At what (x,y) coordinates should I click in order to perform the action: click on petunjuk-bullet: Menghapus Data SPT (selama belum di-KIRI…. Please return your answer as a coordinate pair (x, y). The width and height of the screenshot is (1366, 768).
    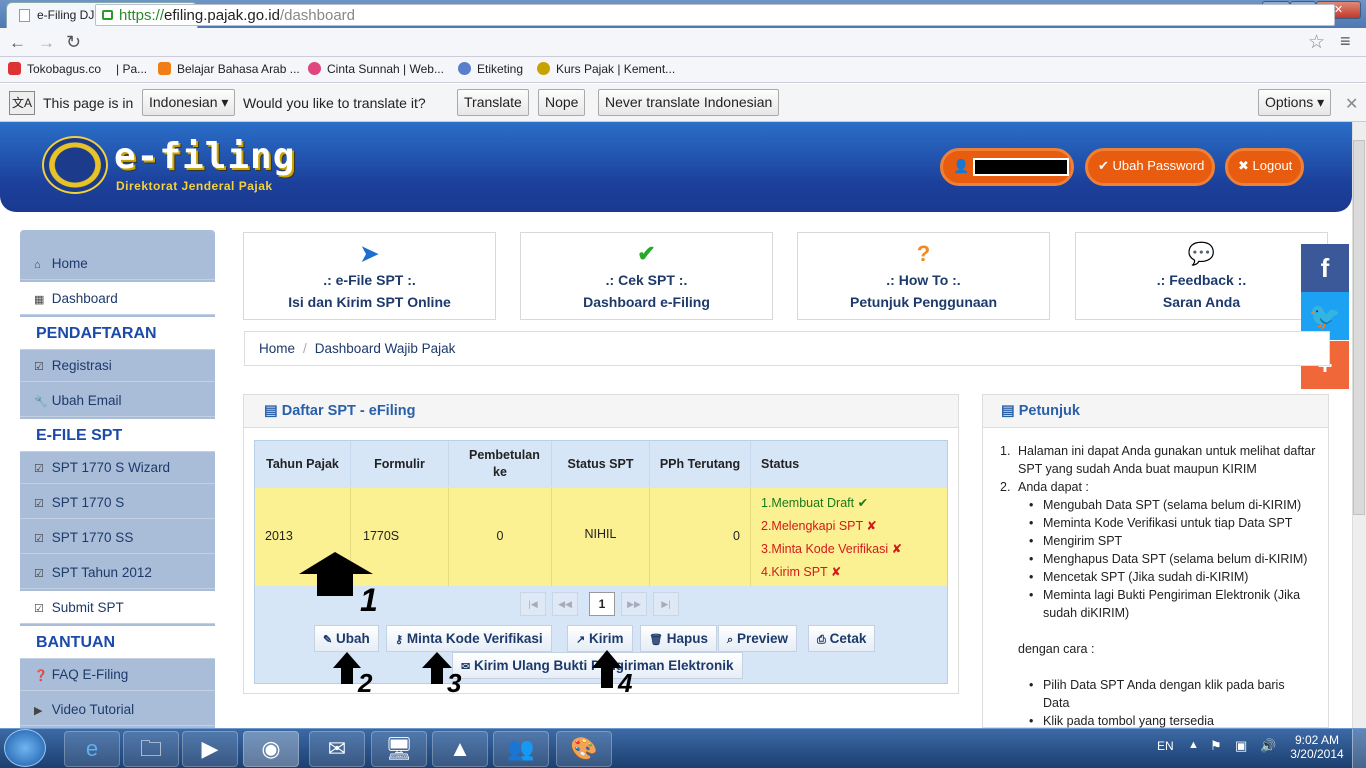
    Looking at the image, I should click on (1175, 559).